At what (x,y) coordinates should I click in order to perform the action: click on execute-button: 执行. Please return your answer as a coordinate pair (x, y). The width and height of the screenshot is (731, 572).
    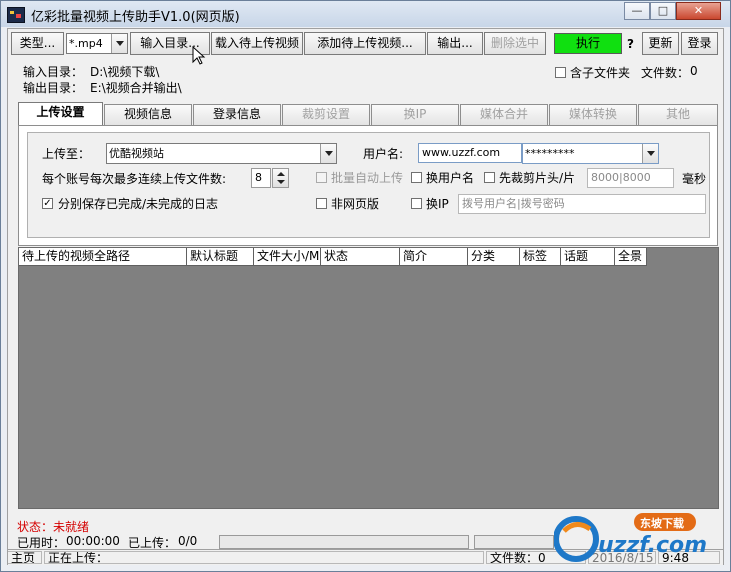
    Looking at the image, I should click on (588, 43).